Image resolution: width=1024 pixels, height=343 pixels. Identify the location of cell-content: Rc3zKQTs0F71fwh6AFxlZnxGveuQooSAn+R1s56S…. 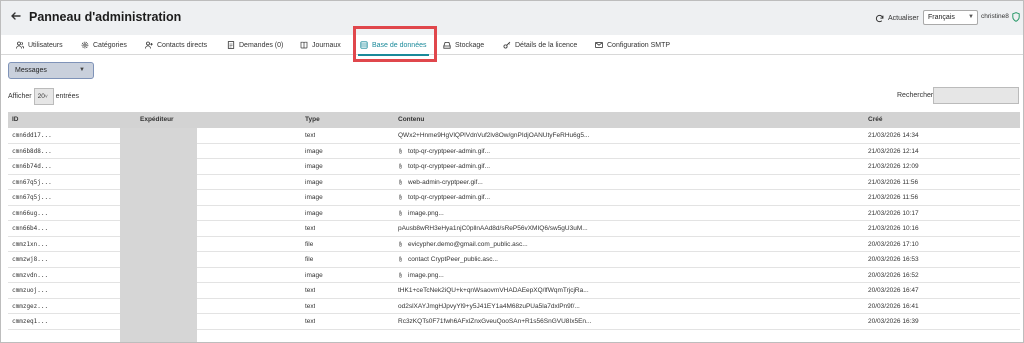
(494, 322).